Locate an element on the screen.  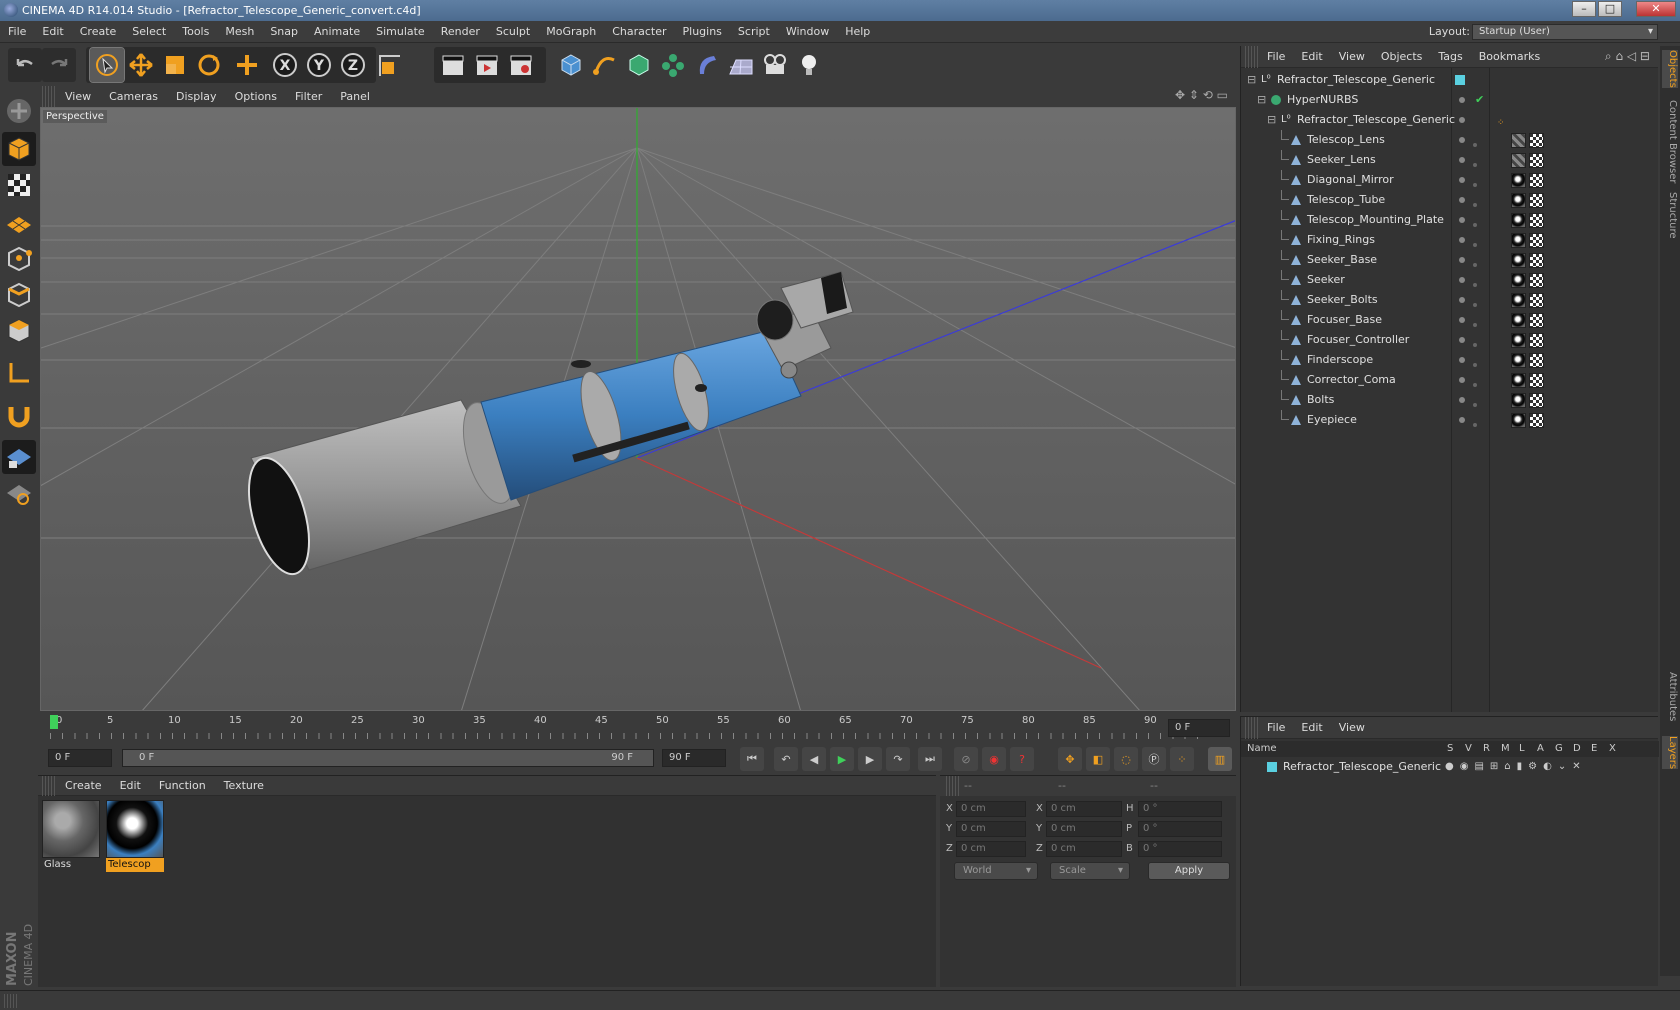
object-row: Eyepiece is located at coordinates (1450, 420).